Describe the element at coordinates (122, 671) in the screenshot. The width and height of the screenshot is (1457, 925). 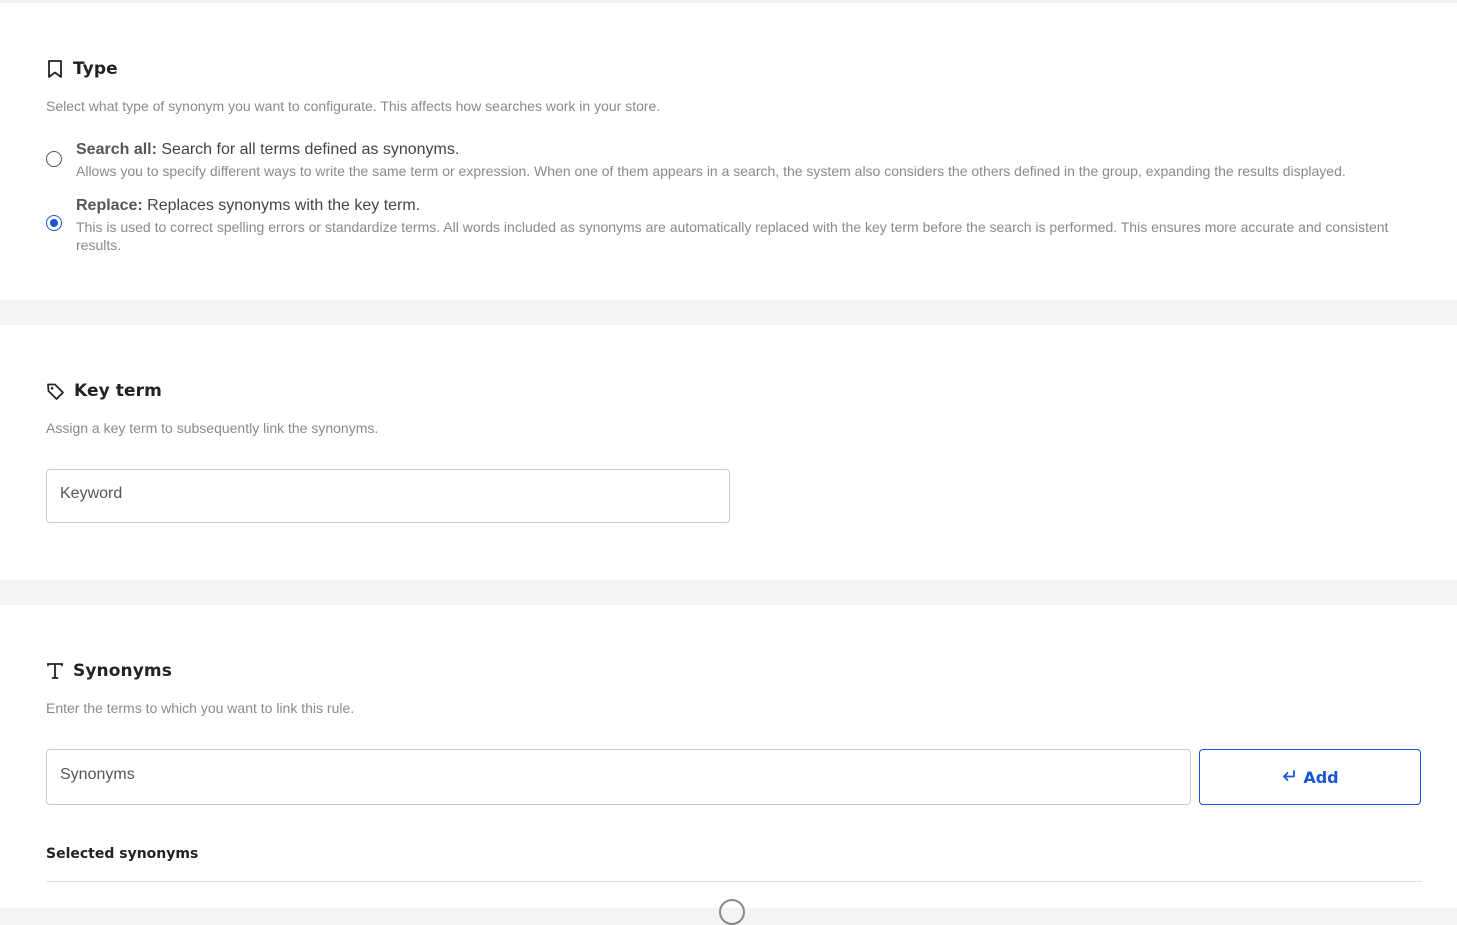
I see `synonyms-title: Synonyms` at that location.